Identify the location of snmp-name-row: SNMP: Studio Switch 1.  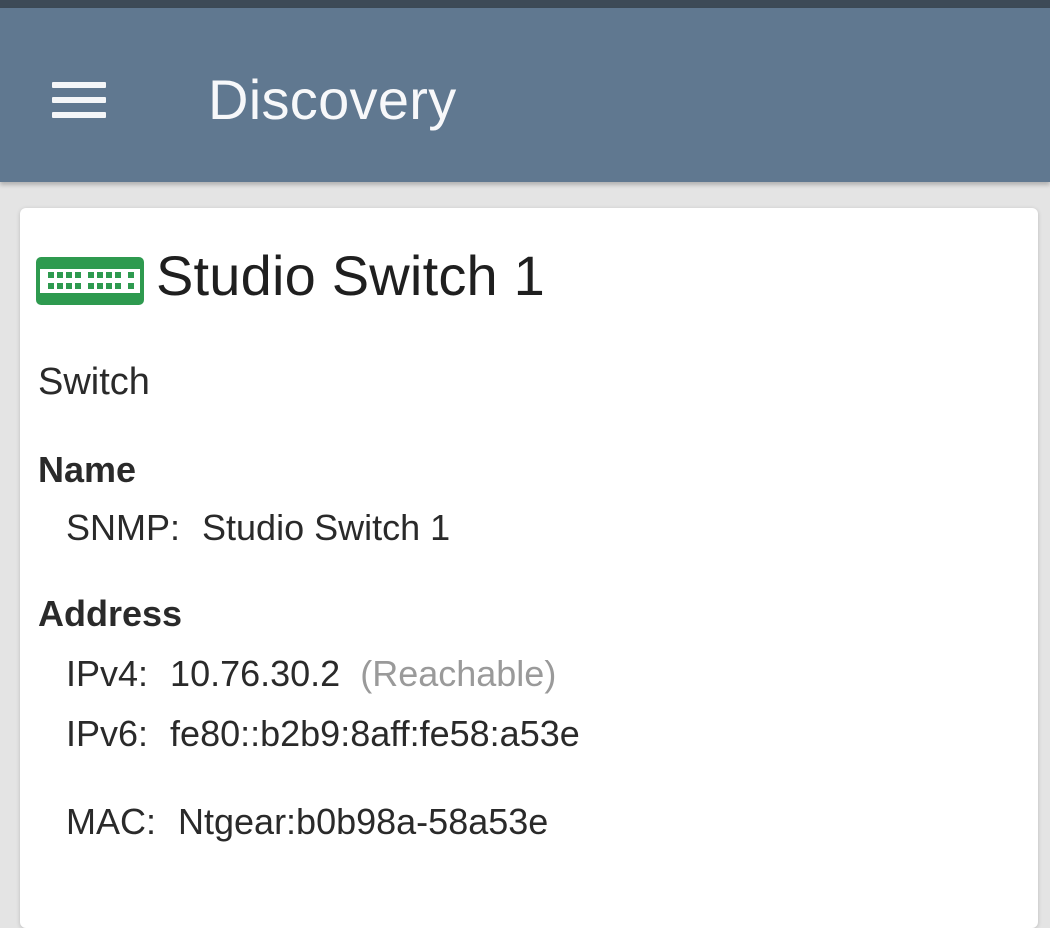
(258, 528).